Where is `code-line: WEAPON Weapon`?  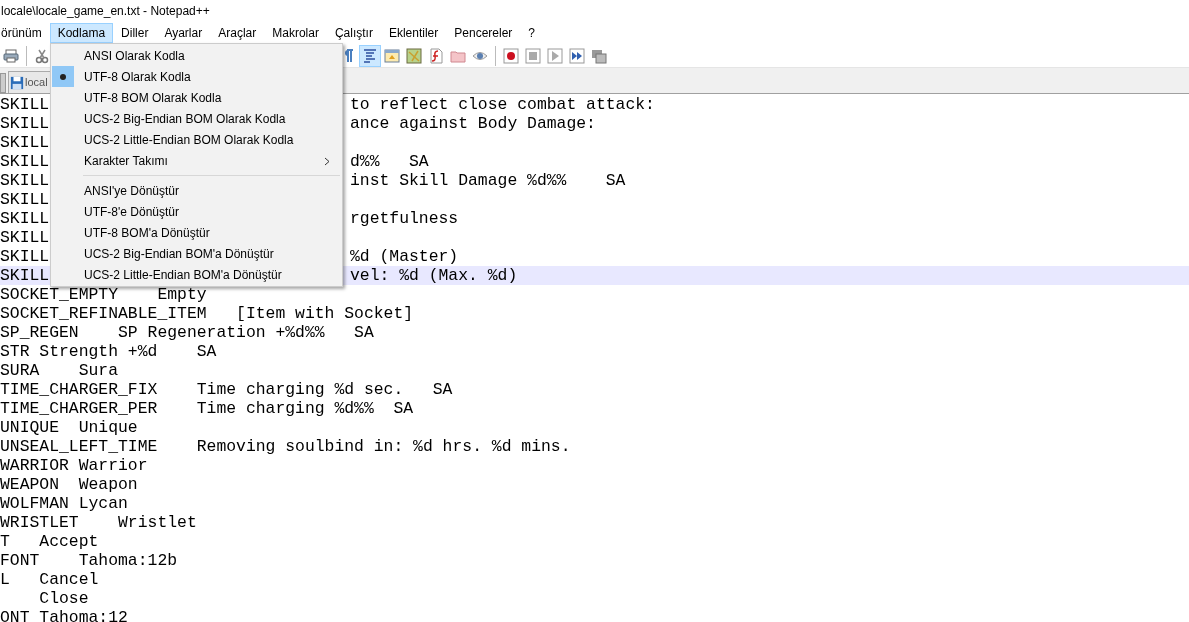
code-line: WEAPON Weapon is located at coordinates (69, 484).